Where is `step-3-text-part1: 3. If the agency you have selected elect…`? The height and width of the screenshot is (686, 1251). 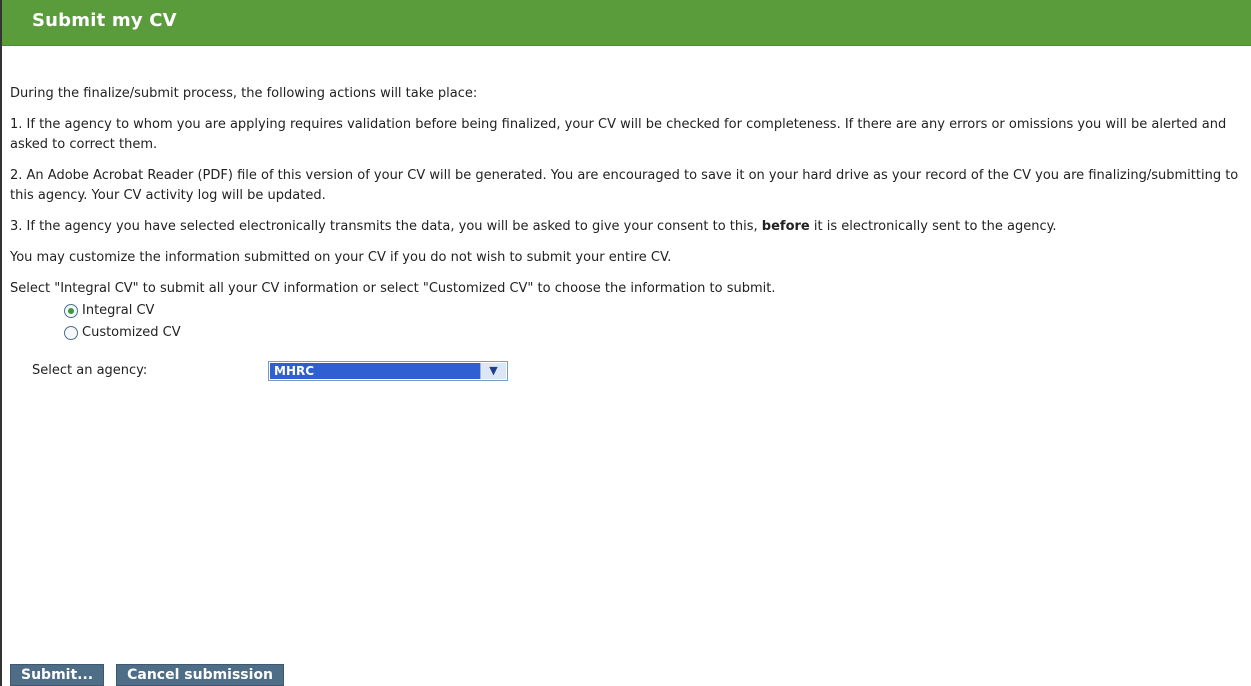
step-3-text-part1: 3. If the agency you have selected elect… is located at coordinates (386, 226).